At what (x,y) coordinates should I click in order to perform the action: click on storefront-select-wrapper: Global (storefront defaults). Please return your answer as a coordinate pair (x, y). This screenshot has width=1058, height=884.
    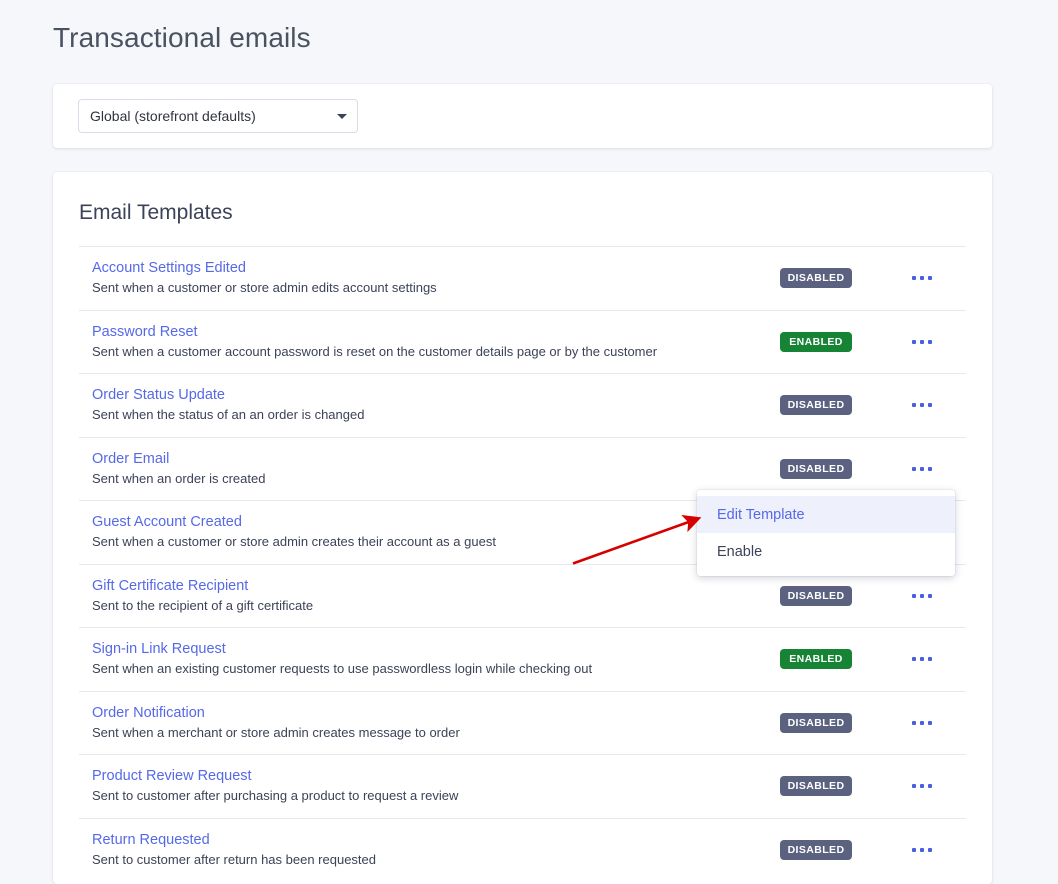
    Looking at the image, I should click on (218, 116).